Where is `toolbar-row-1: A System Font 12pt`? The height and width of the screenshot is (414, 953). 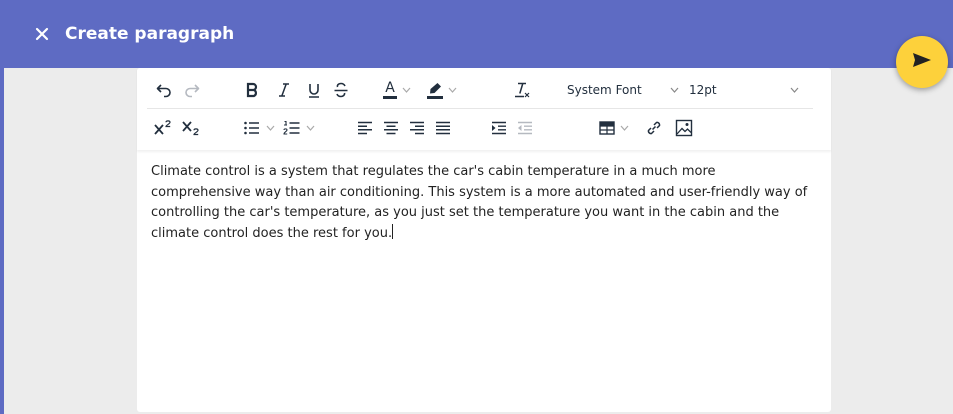
toolbar-row-1: A System Font 12pt is located at coordinates (480, 90).